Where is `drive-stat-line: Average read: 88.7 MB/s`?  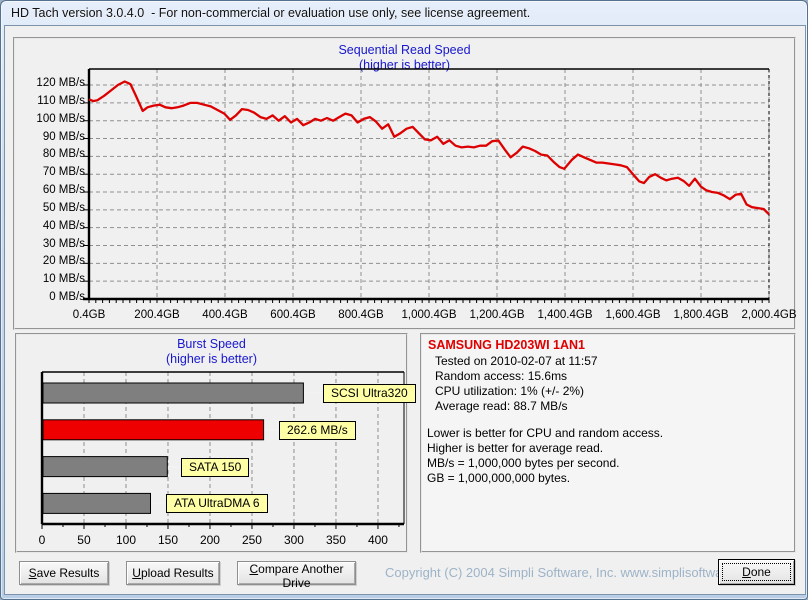
drive-stat-line: Average read: 88.7 MB/s is located at coordinates (501, 406).